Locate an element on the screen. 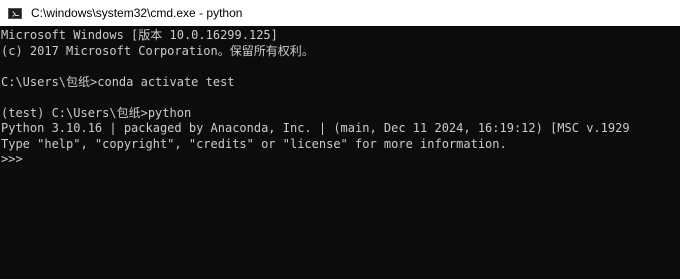 Image resolution: width=680 pixels, height=279 pixels. console-line: C:\Users\包纸>conda activate test is located at coordinates (118, 81).